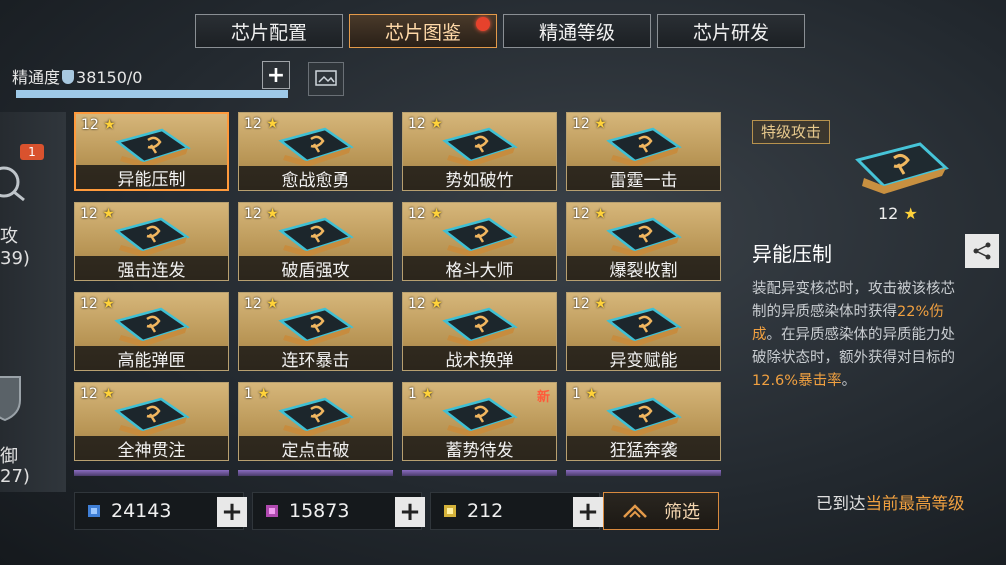  Describe the element at coordinates (479, 358) in the screenshot. I see `chip-name: 战术换弹` at that location.